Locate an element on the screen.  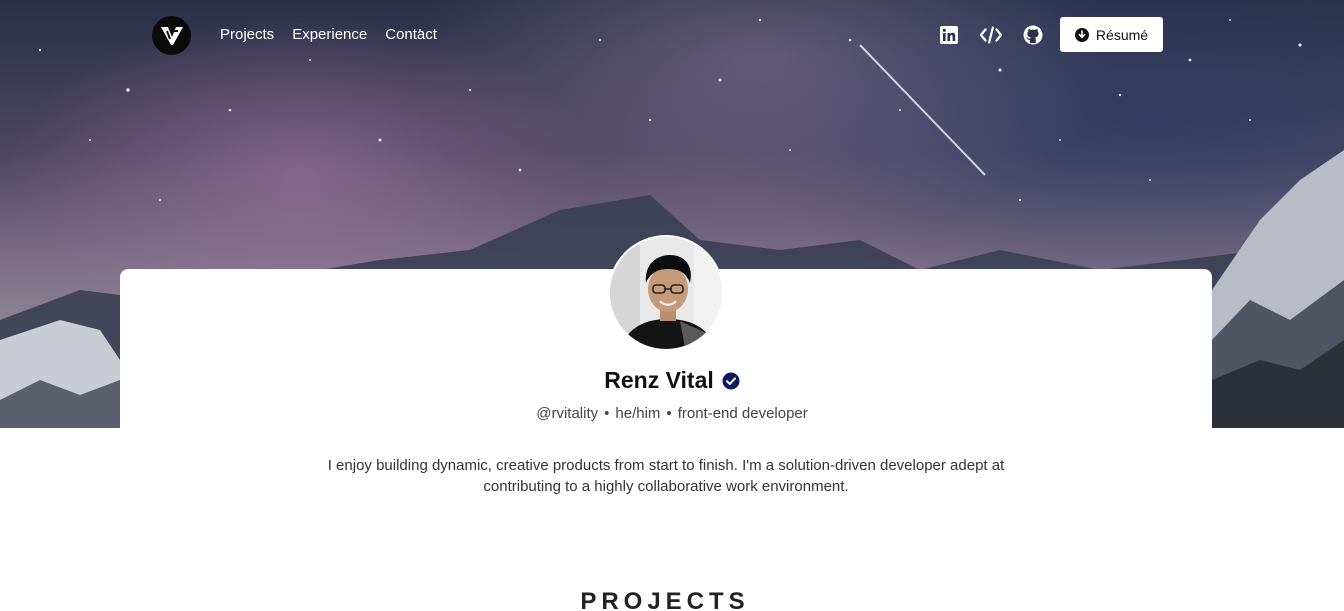
avatar is located at coordinates (666, 293).